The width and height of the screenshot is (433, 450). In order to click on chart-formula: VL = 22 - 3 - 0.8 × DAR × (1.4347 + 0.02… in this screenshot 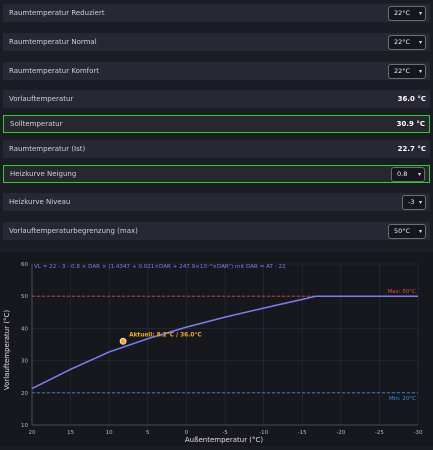, I will do `click(160, 266)`.